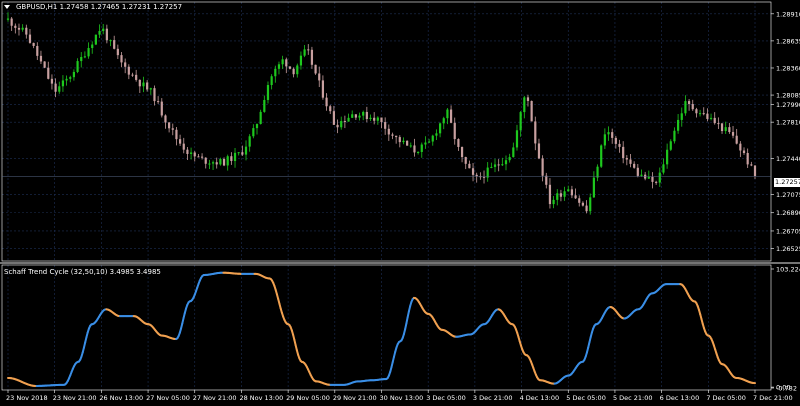 Image resolution: width=800 pixels, height=406 pixels. I want to click on price-tick-label: 1.28085, so click(788, 96).